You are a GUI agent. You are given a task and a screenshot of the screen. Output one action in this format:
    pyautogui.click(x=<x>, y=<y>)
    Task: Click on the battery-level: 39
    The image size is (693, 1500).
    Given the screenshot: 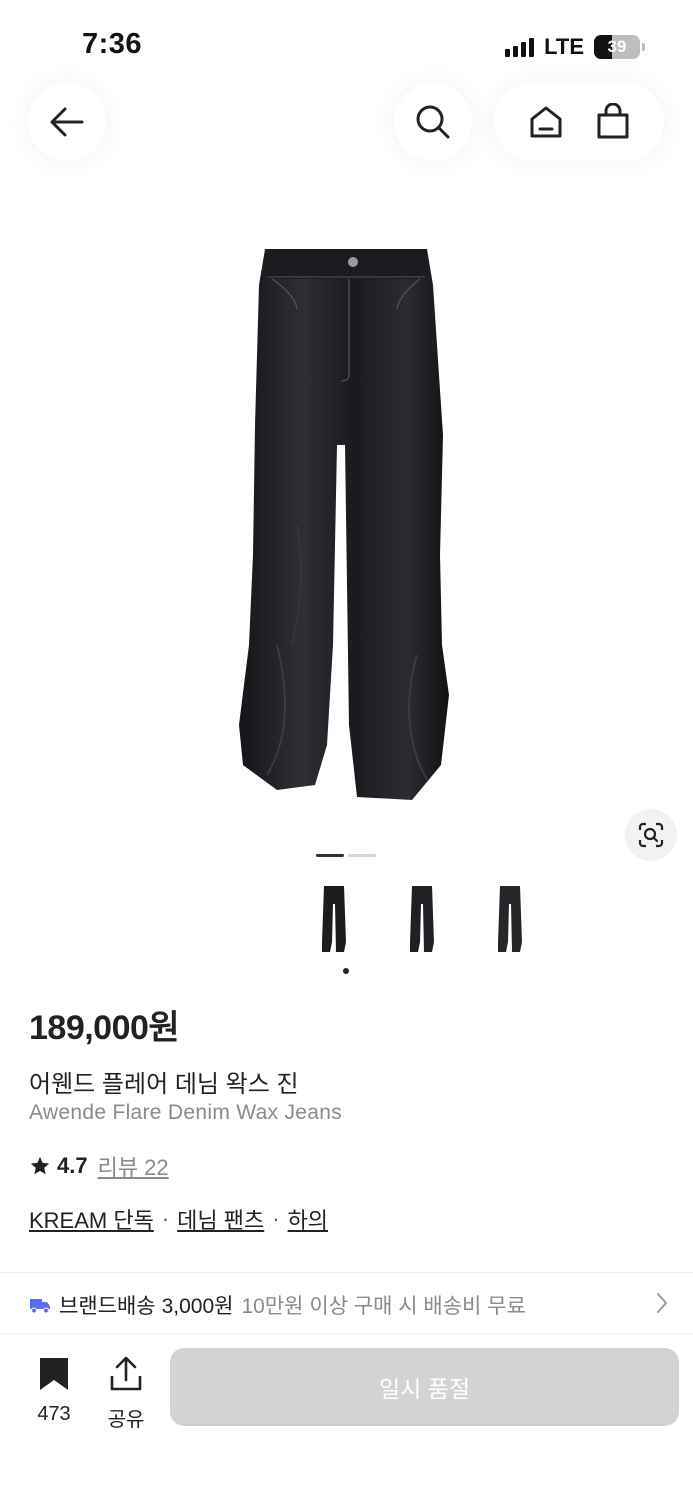 What is the action you would take?
    pyautogui.click(x=617, y=46)
    